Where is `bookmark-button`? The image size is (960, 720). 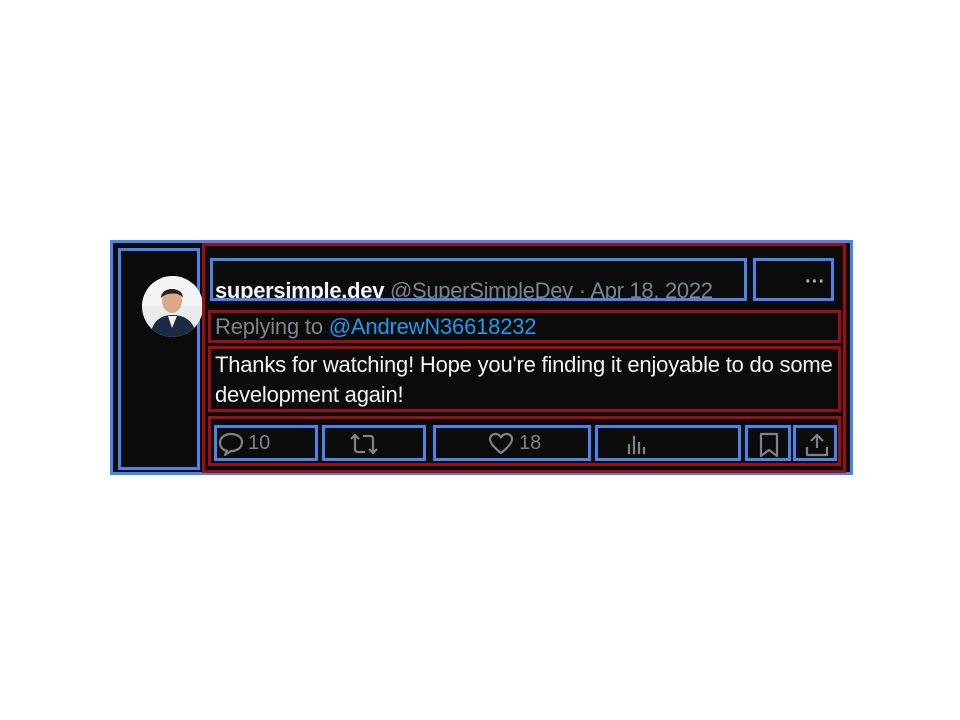
bookmark-button is located at coordinates (768, 443).